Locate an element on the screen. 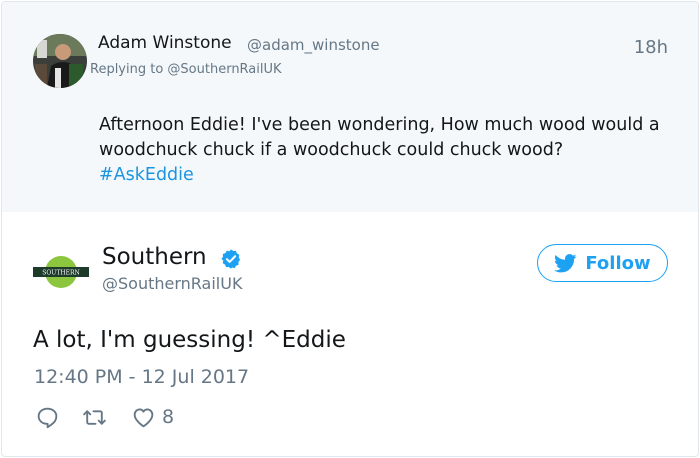  southern-logo: SOUTHERN is located at coordinates (61, 272).